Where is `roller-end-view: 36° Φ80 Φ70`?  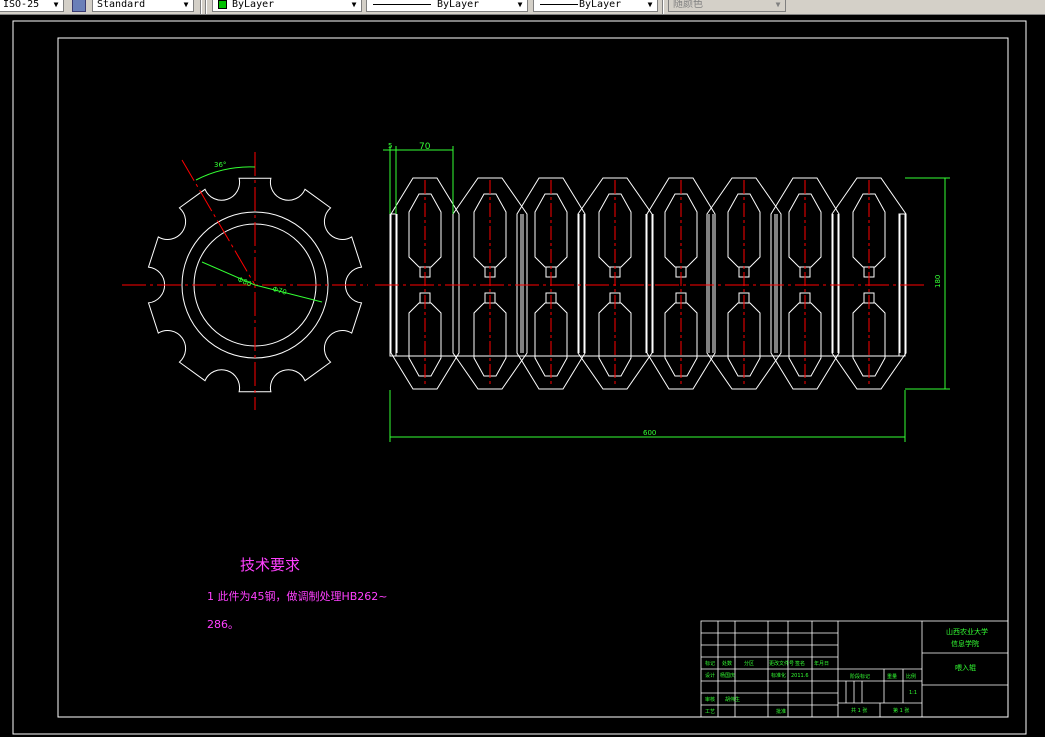 roller-end-view: 36° Φ80 Φ70 is located at coordinates (245, 281).